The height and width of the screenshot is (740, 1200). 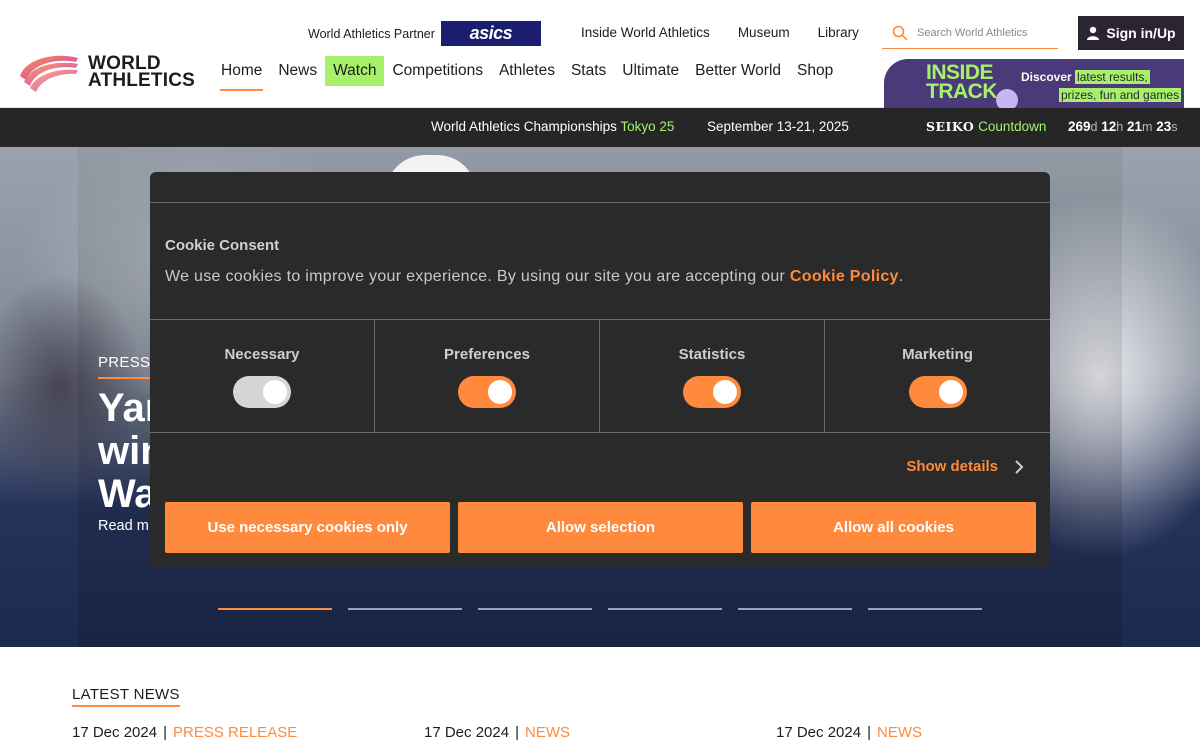 What do you see at coordinates (128, 526) in the screenshot?
I see `hero-read-more: Read m` at bounding box center [128, 526].